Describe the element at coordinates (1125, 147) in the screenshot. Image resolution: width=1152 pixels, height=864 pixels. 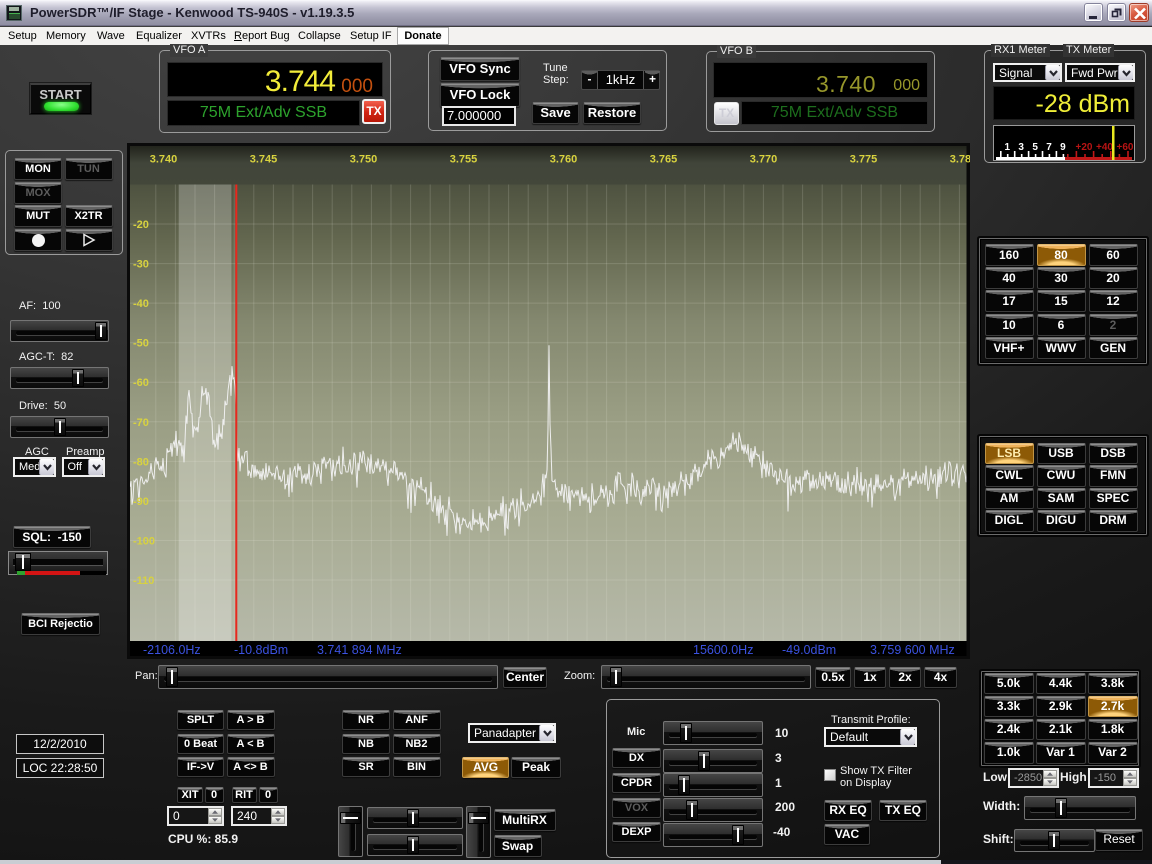
I see `svg-text: +60` at that location.